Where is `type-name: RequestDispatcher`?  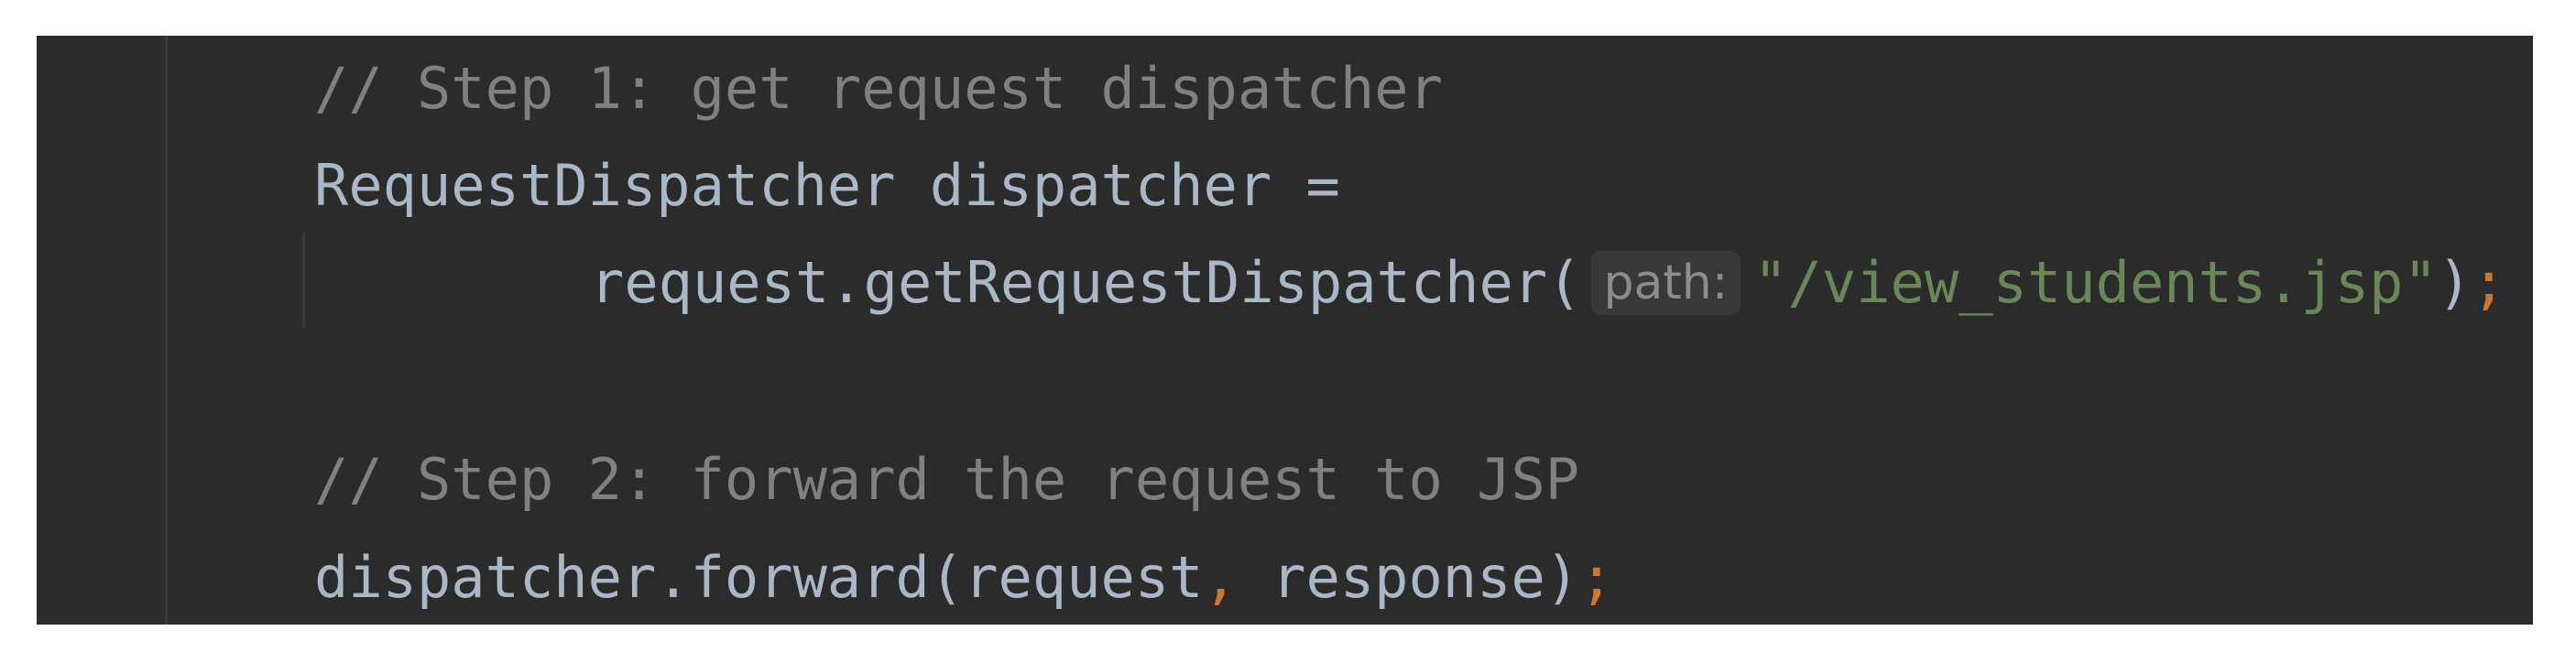 type-name: RequestDispatcher is located at coordinates (605, 185).